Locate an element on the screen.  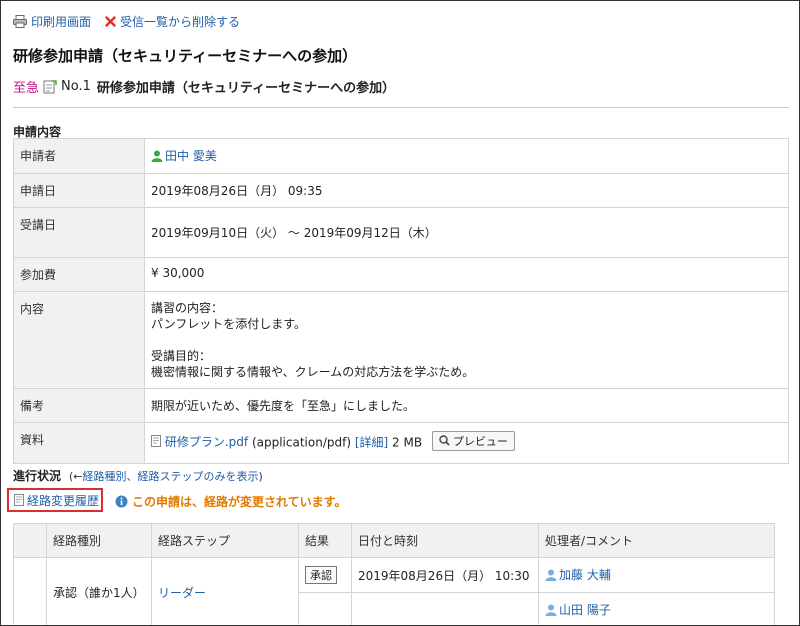
handler-link: 加藤 大輔 is located at coordinates (578, 574).